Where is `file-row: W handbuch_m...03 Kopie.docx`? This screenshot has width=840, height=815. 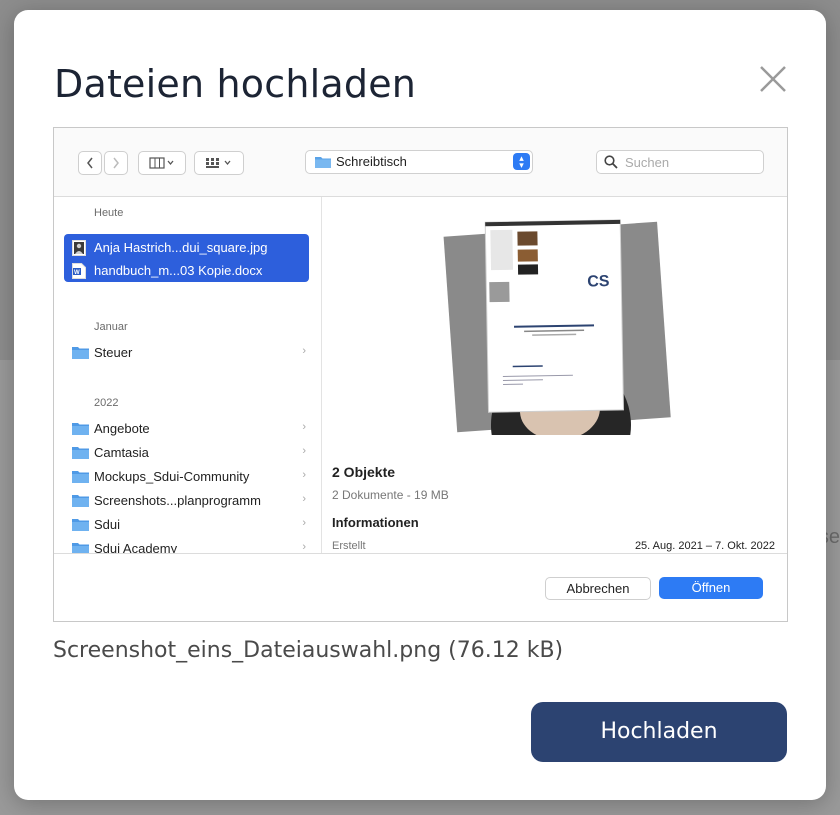 file-row: W handbuch_m...03 Kopie.docx is located at coordinates (188, 271).